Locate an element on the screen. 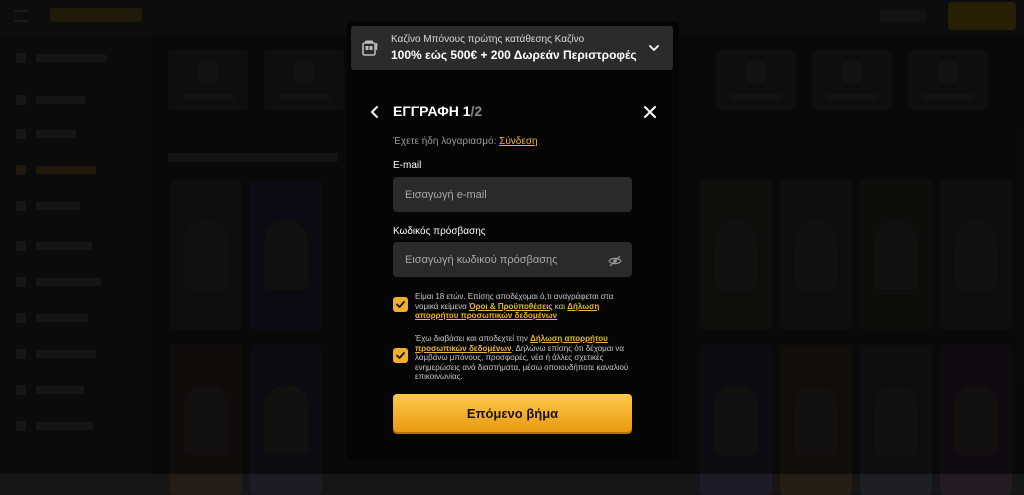 The image size is (1024, 495). chevron-left-icon is located at coordinates (375, 112).